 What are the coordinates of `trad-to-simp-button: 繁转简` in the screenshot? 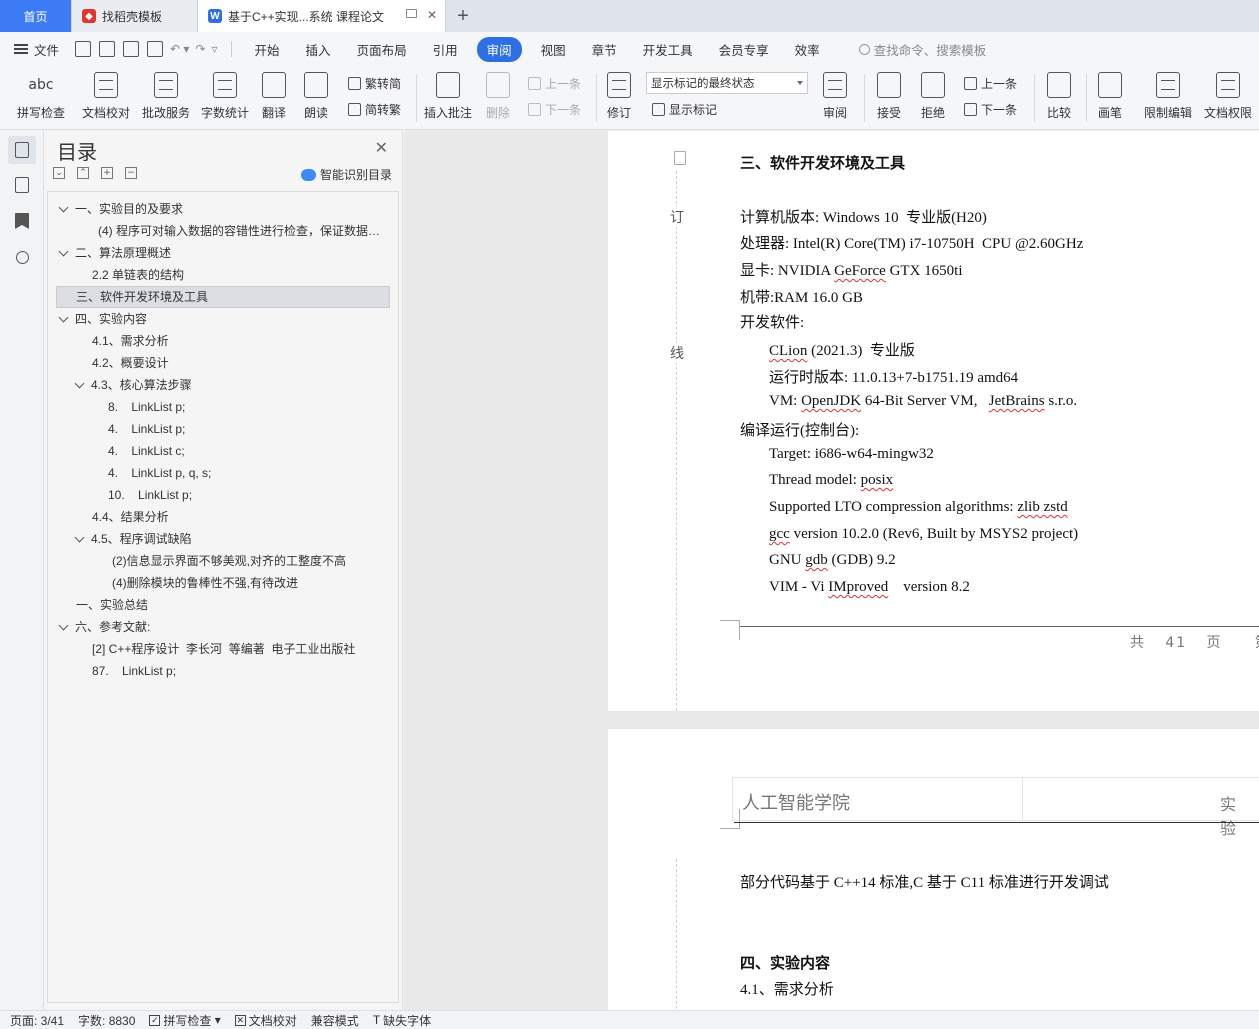 It's located at (374, 83).